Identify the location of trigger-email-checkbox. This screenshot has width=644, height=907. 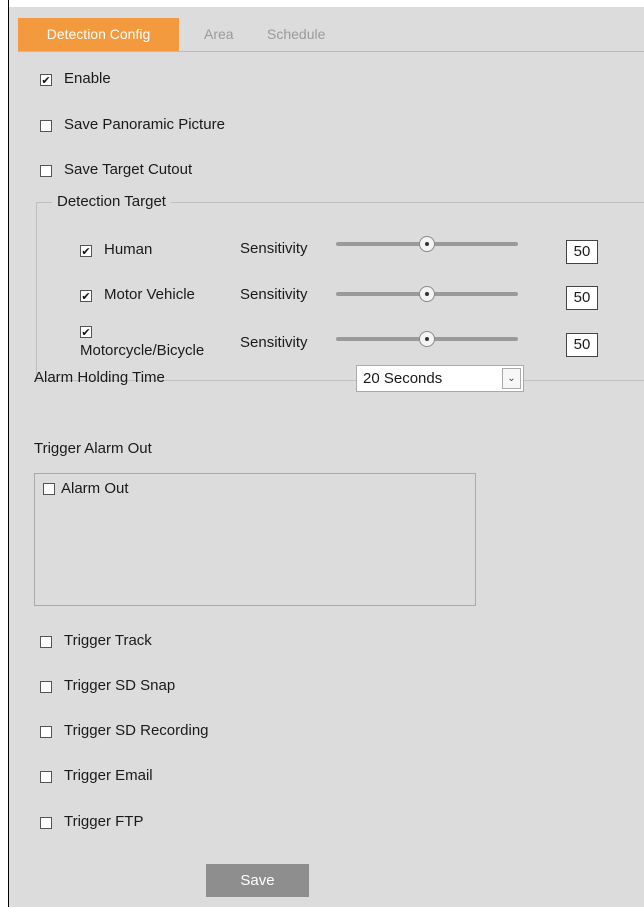
(46, 777).